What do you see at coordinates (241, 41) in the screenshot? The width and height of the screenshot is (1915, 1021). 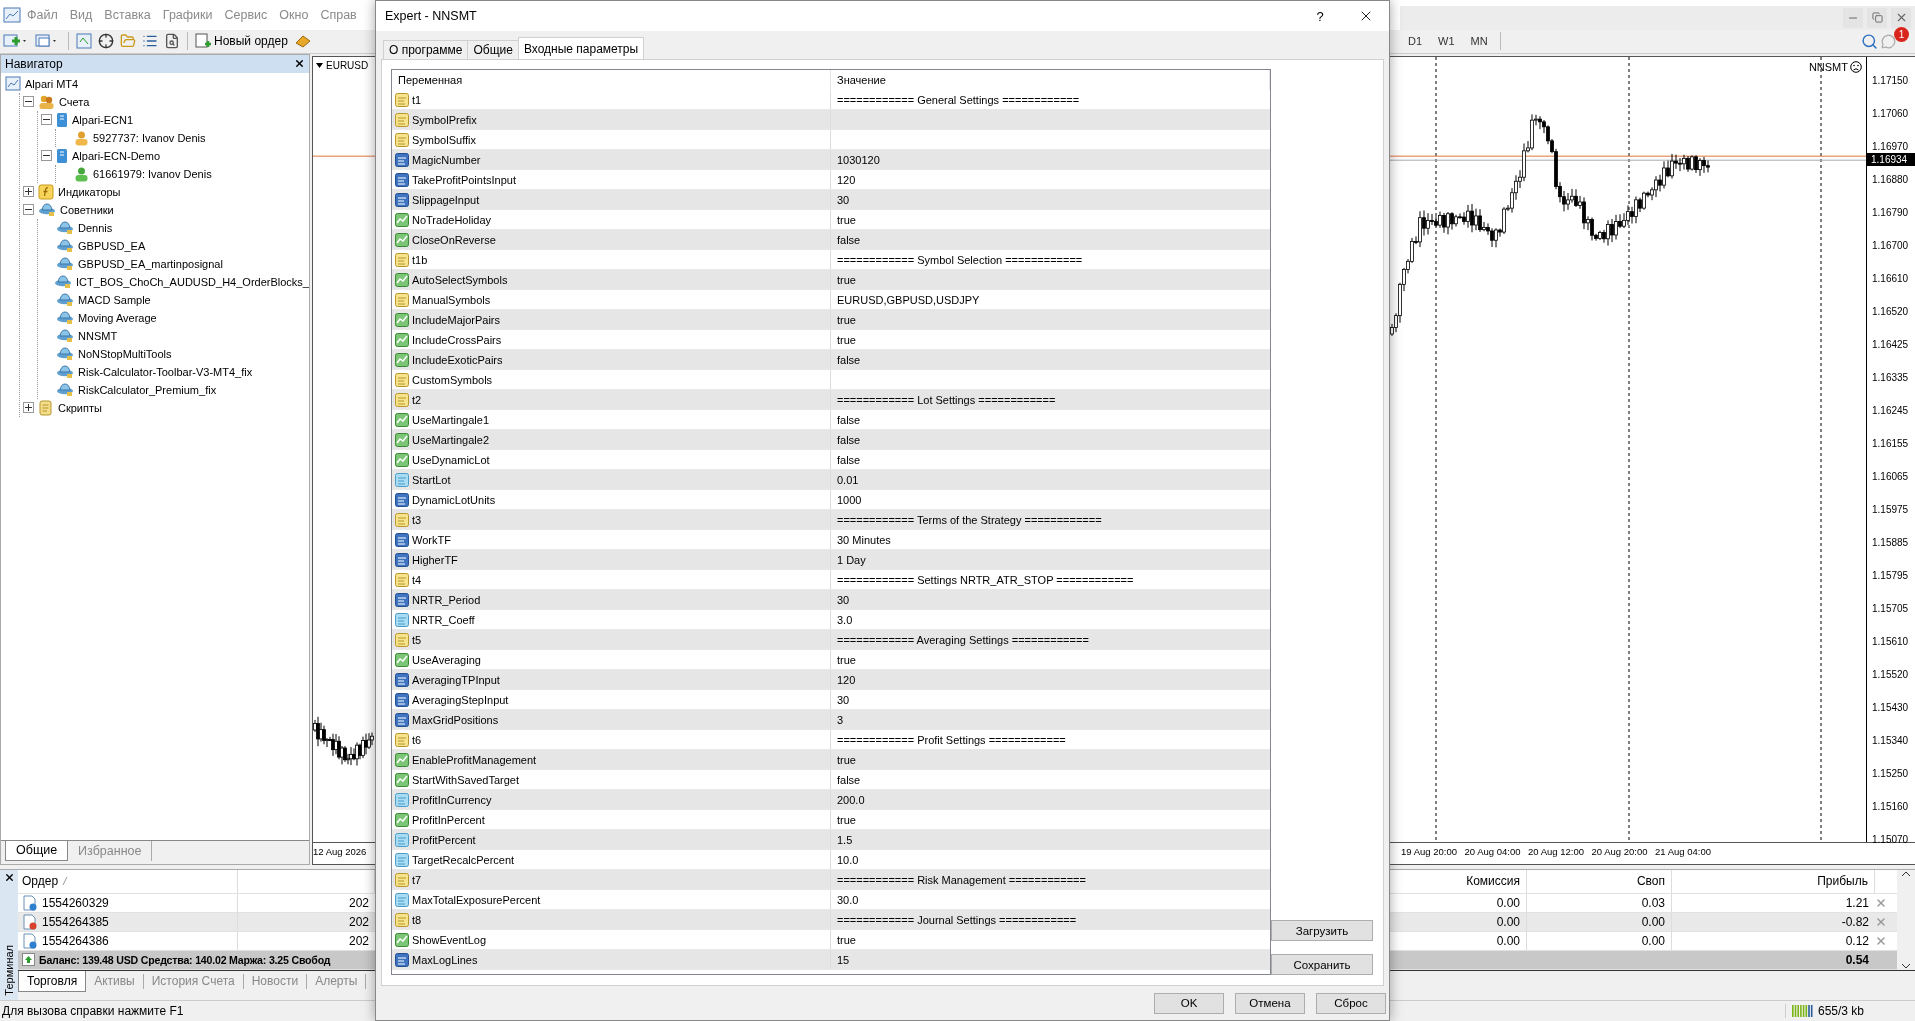 I see `new-order-button: Новый ордер` at bounding box center [241, 41].